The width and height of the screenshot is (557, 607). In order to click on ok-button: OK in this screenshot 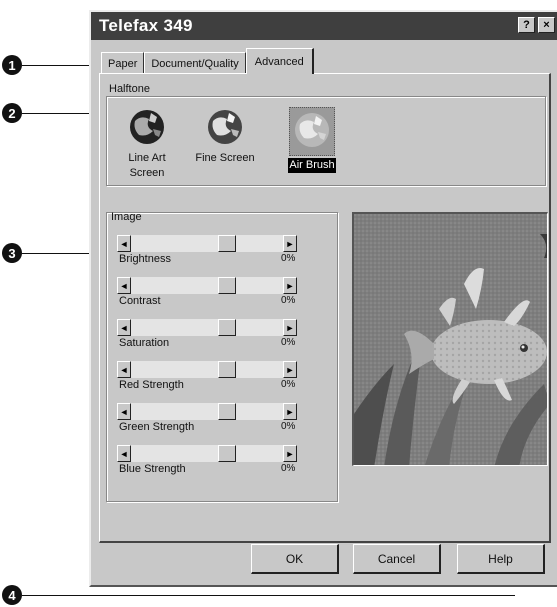, I will do `click(295, 559)`.